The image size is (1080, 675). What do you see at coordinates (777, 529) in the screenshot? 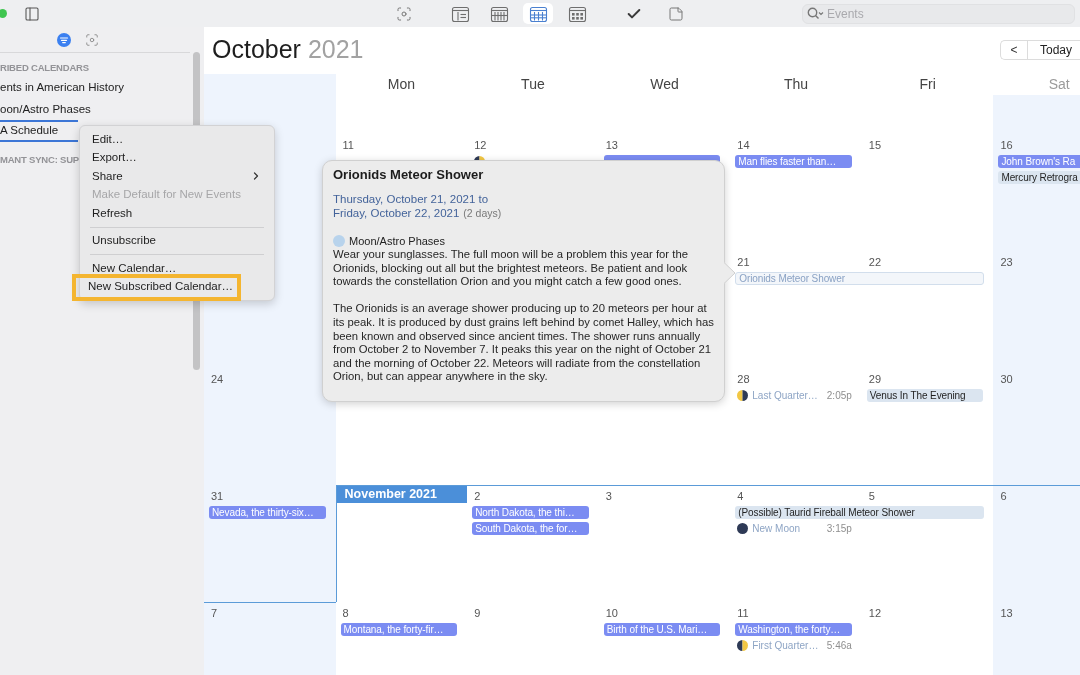
I see `event-title: New Moon` at bounding box center [777, 529].